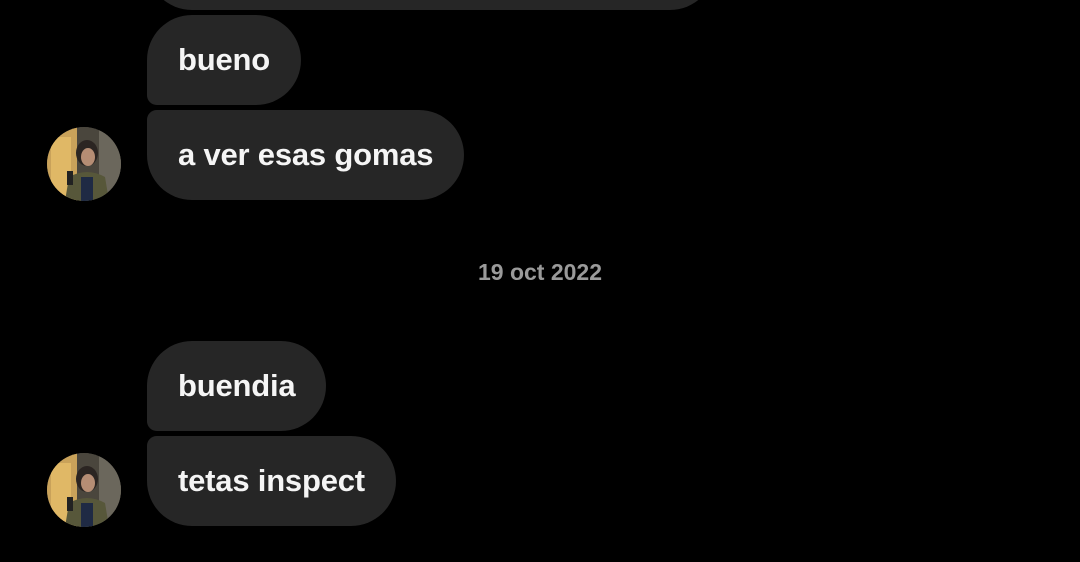  What do you see at coordinates (237, 386) in the screenshot?
I see `message-bubble: buendia` at bounding box center [237, 386].